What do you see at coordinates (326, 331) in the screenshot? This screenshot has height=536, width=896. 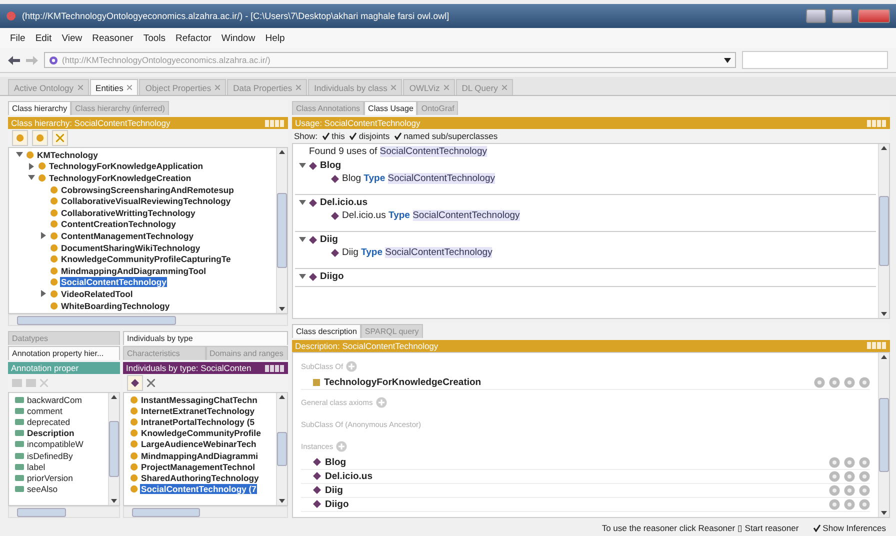 I see `panel-tab: Class description` at bounding box center [326, 331].